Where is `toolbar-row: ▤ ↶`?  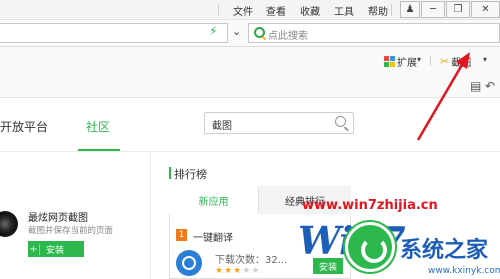 toolbar-row: ▤ ↶ is located at coordinates (250, 85).